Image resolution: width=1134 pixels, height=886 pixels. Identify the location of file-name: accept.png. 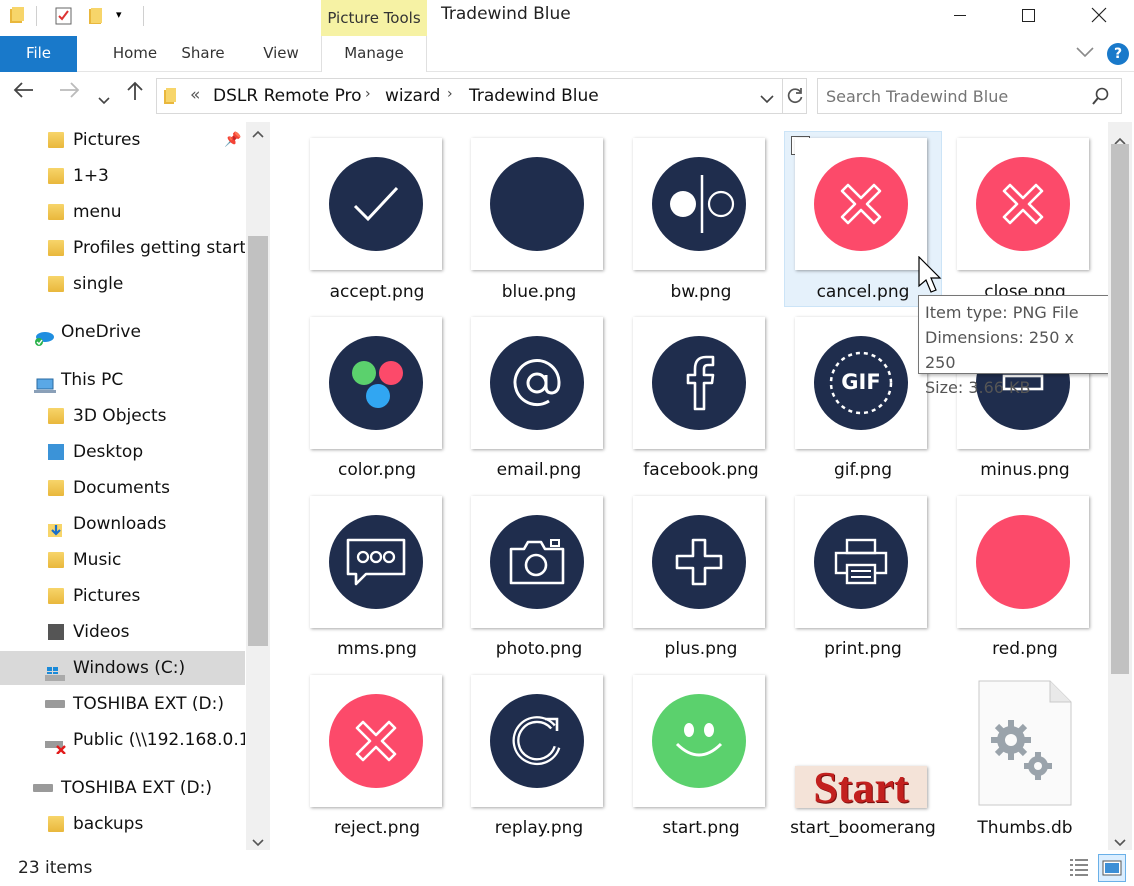
(377, 292).